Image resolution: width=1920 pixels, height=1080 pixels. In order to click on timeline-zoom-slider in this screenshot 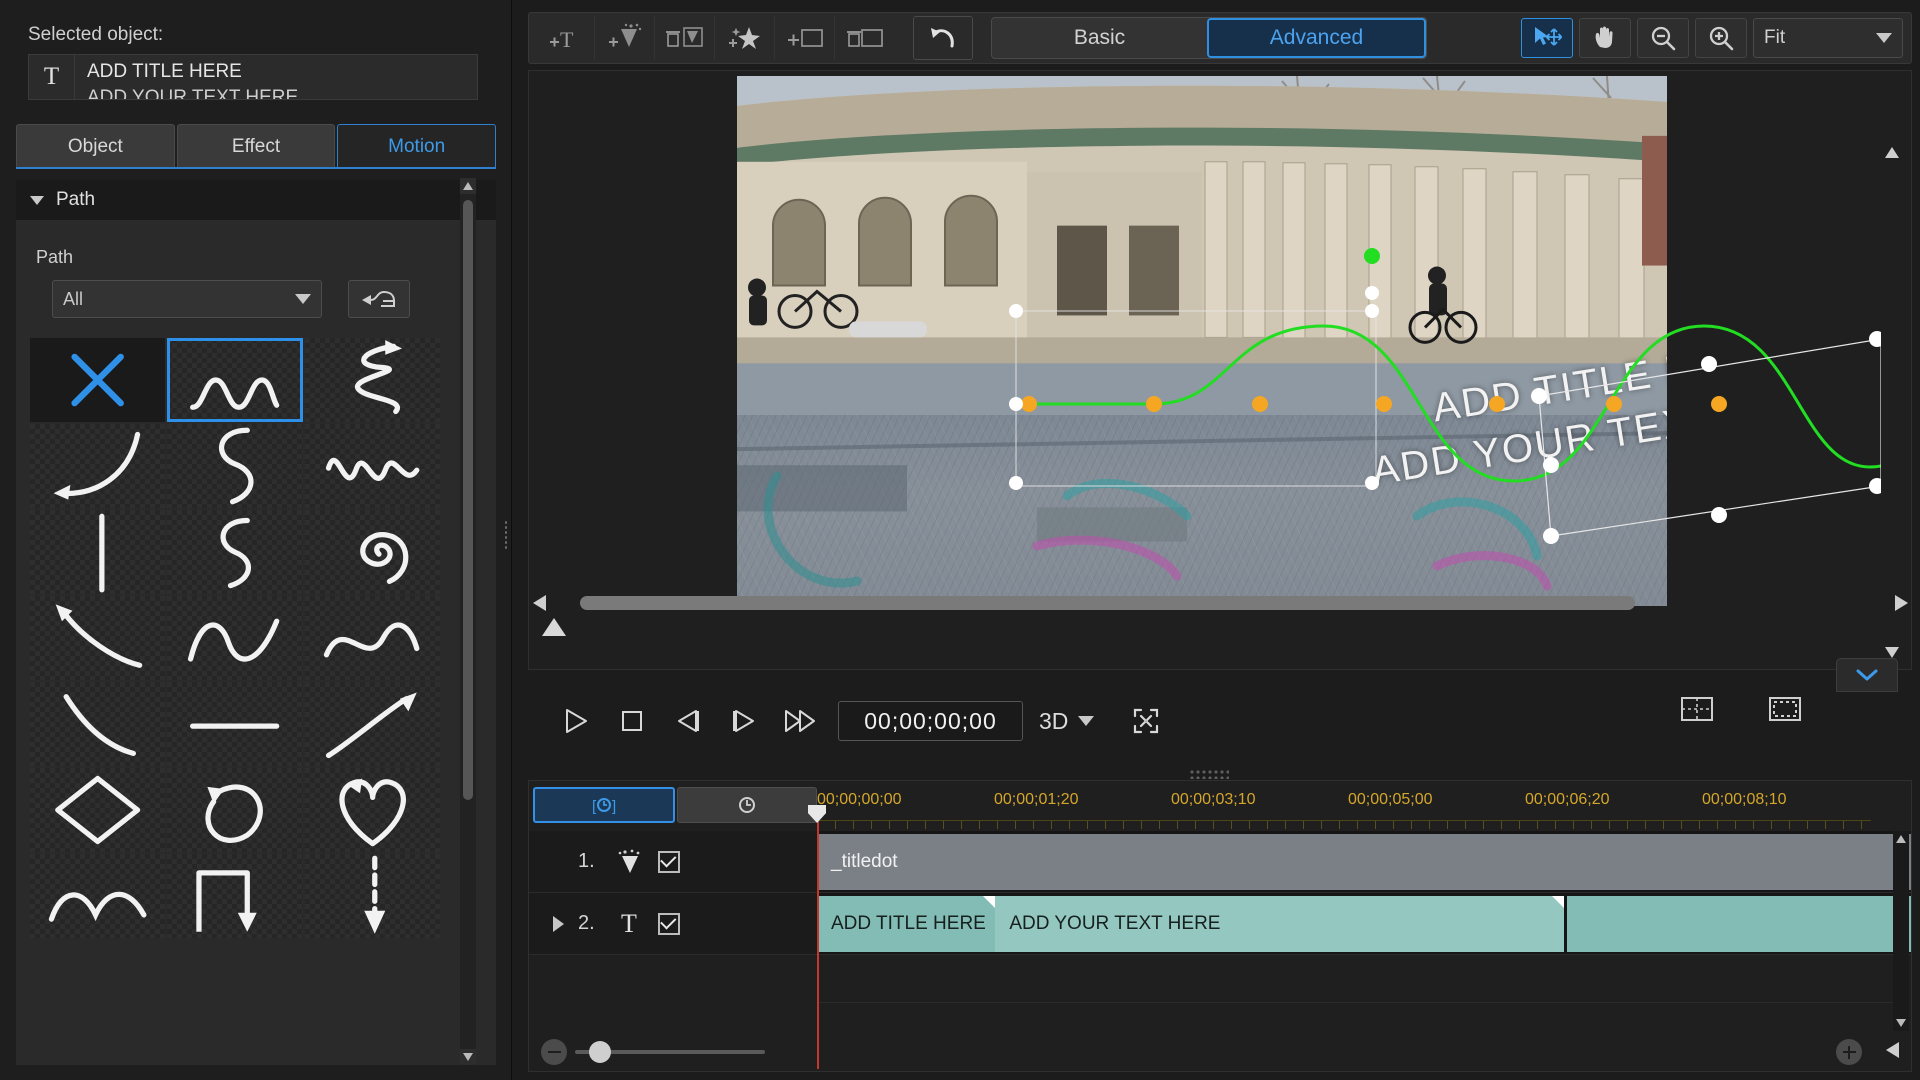, I will do `click(670, 1052)`.